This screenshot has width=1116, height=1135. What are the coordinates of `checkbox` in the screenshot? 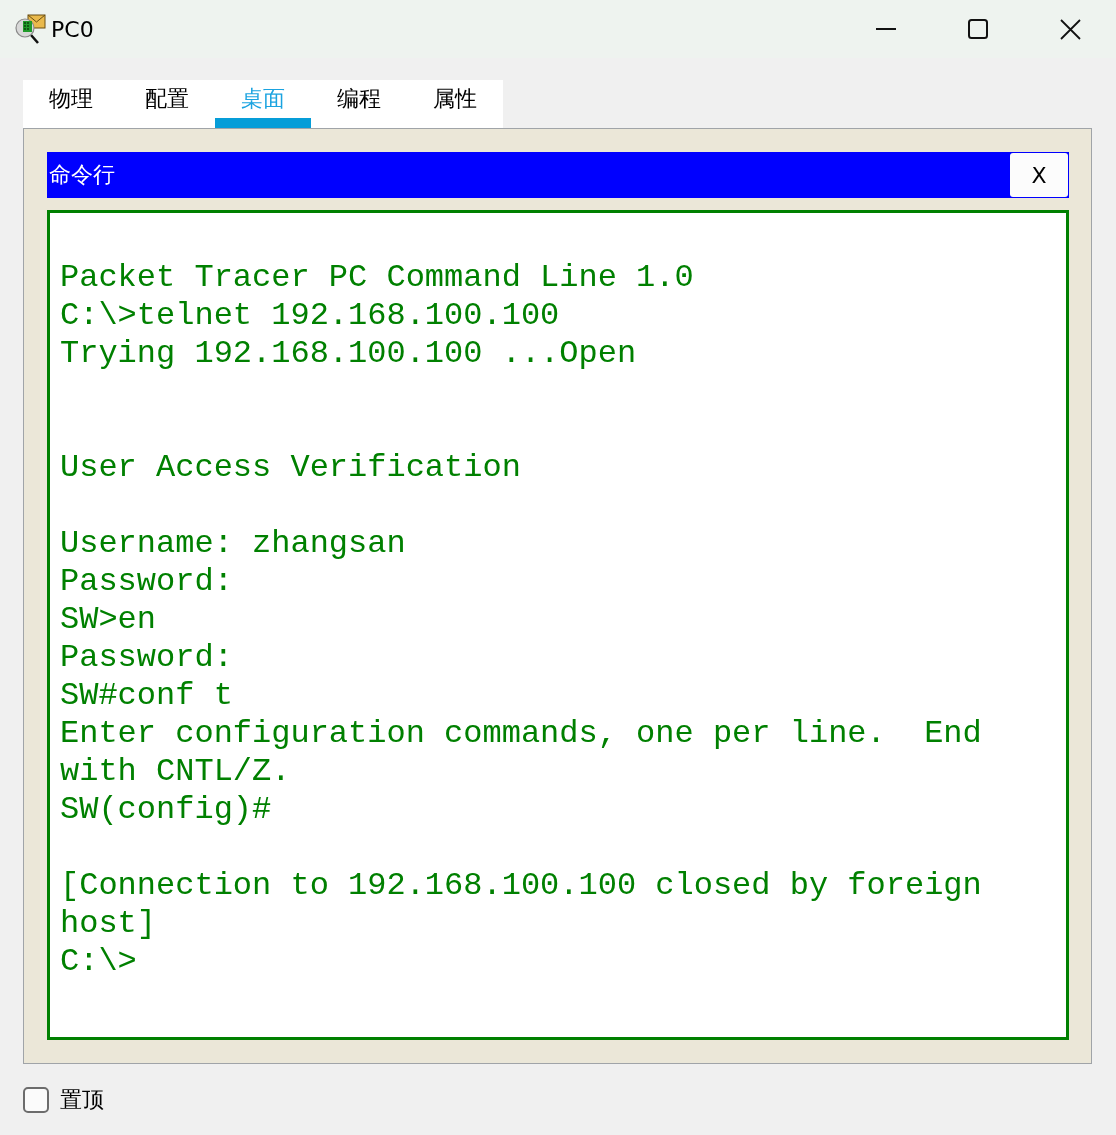 It's located at (36, 1099).